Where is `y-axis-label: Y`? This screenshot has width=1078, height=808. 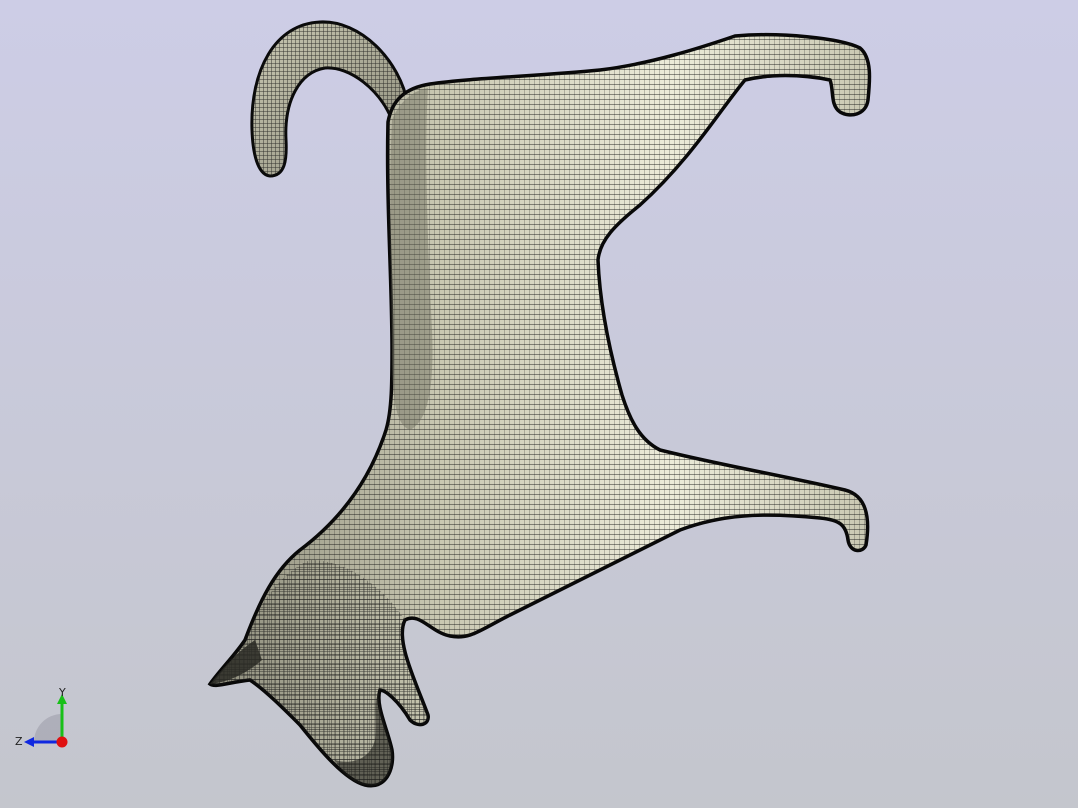 y-axis-label: Y is located at coordinates (62, 692).